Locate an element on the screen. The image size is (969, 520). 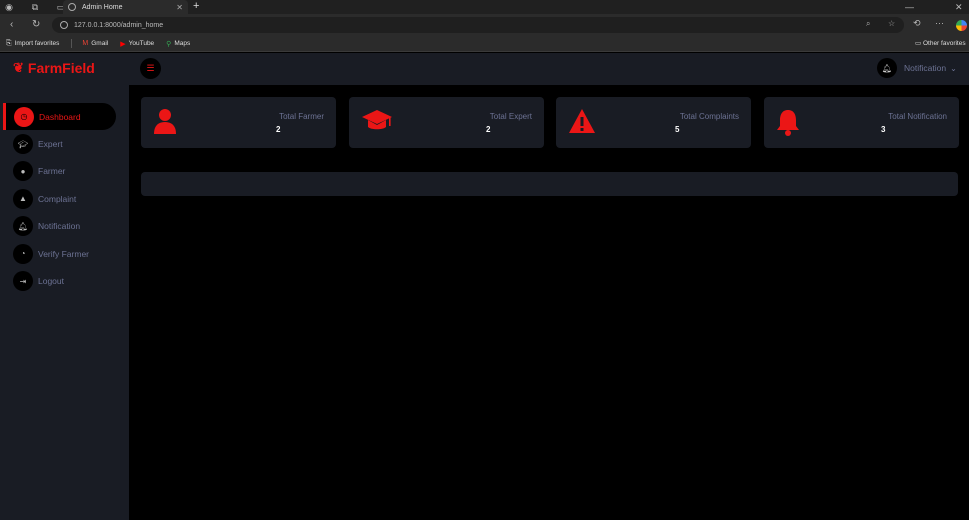
refresh-icon: ↻ is located at coordinates (36, 25).